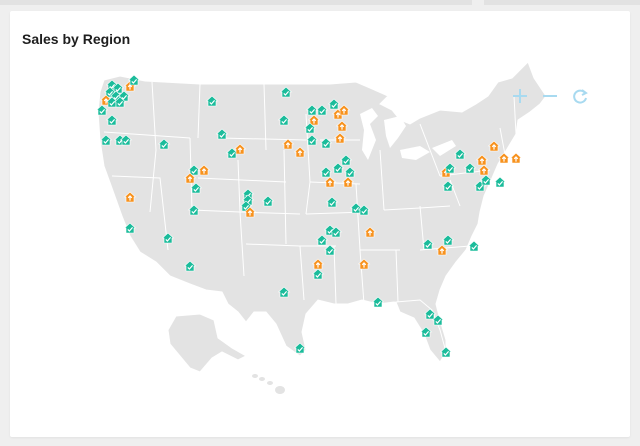 The height and width of the screenshot is (446, 640). Describe the element at coordinates (421, 331) in the screenshot. I see `florida-shape` at that location.